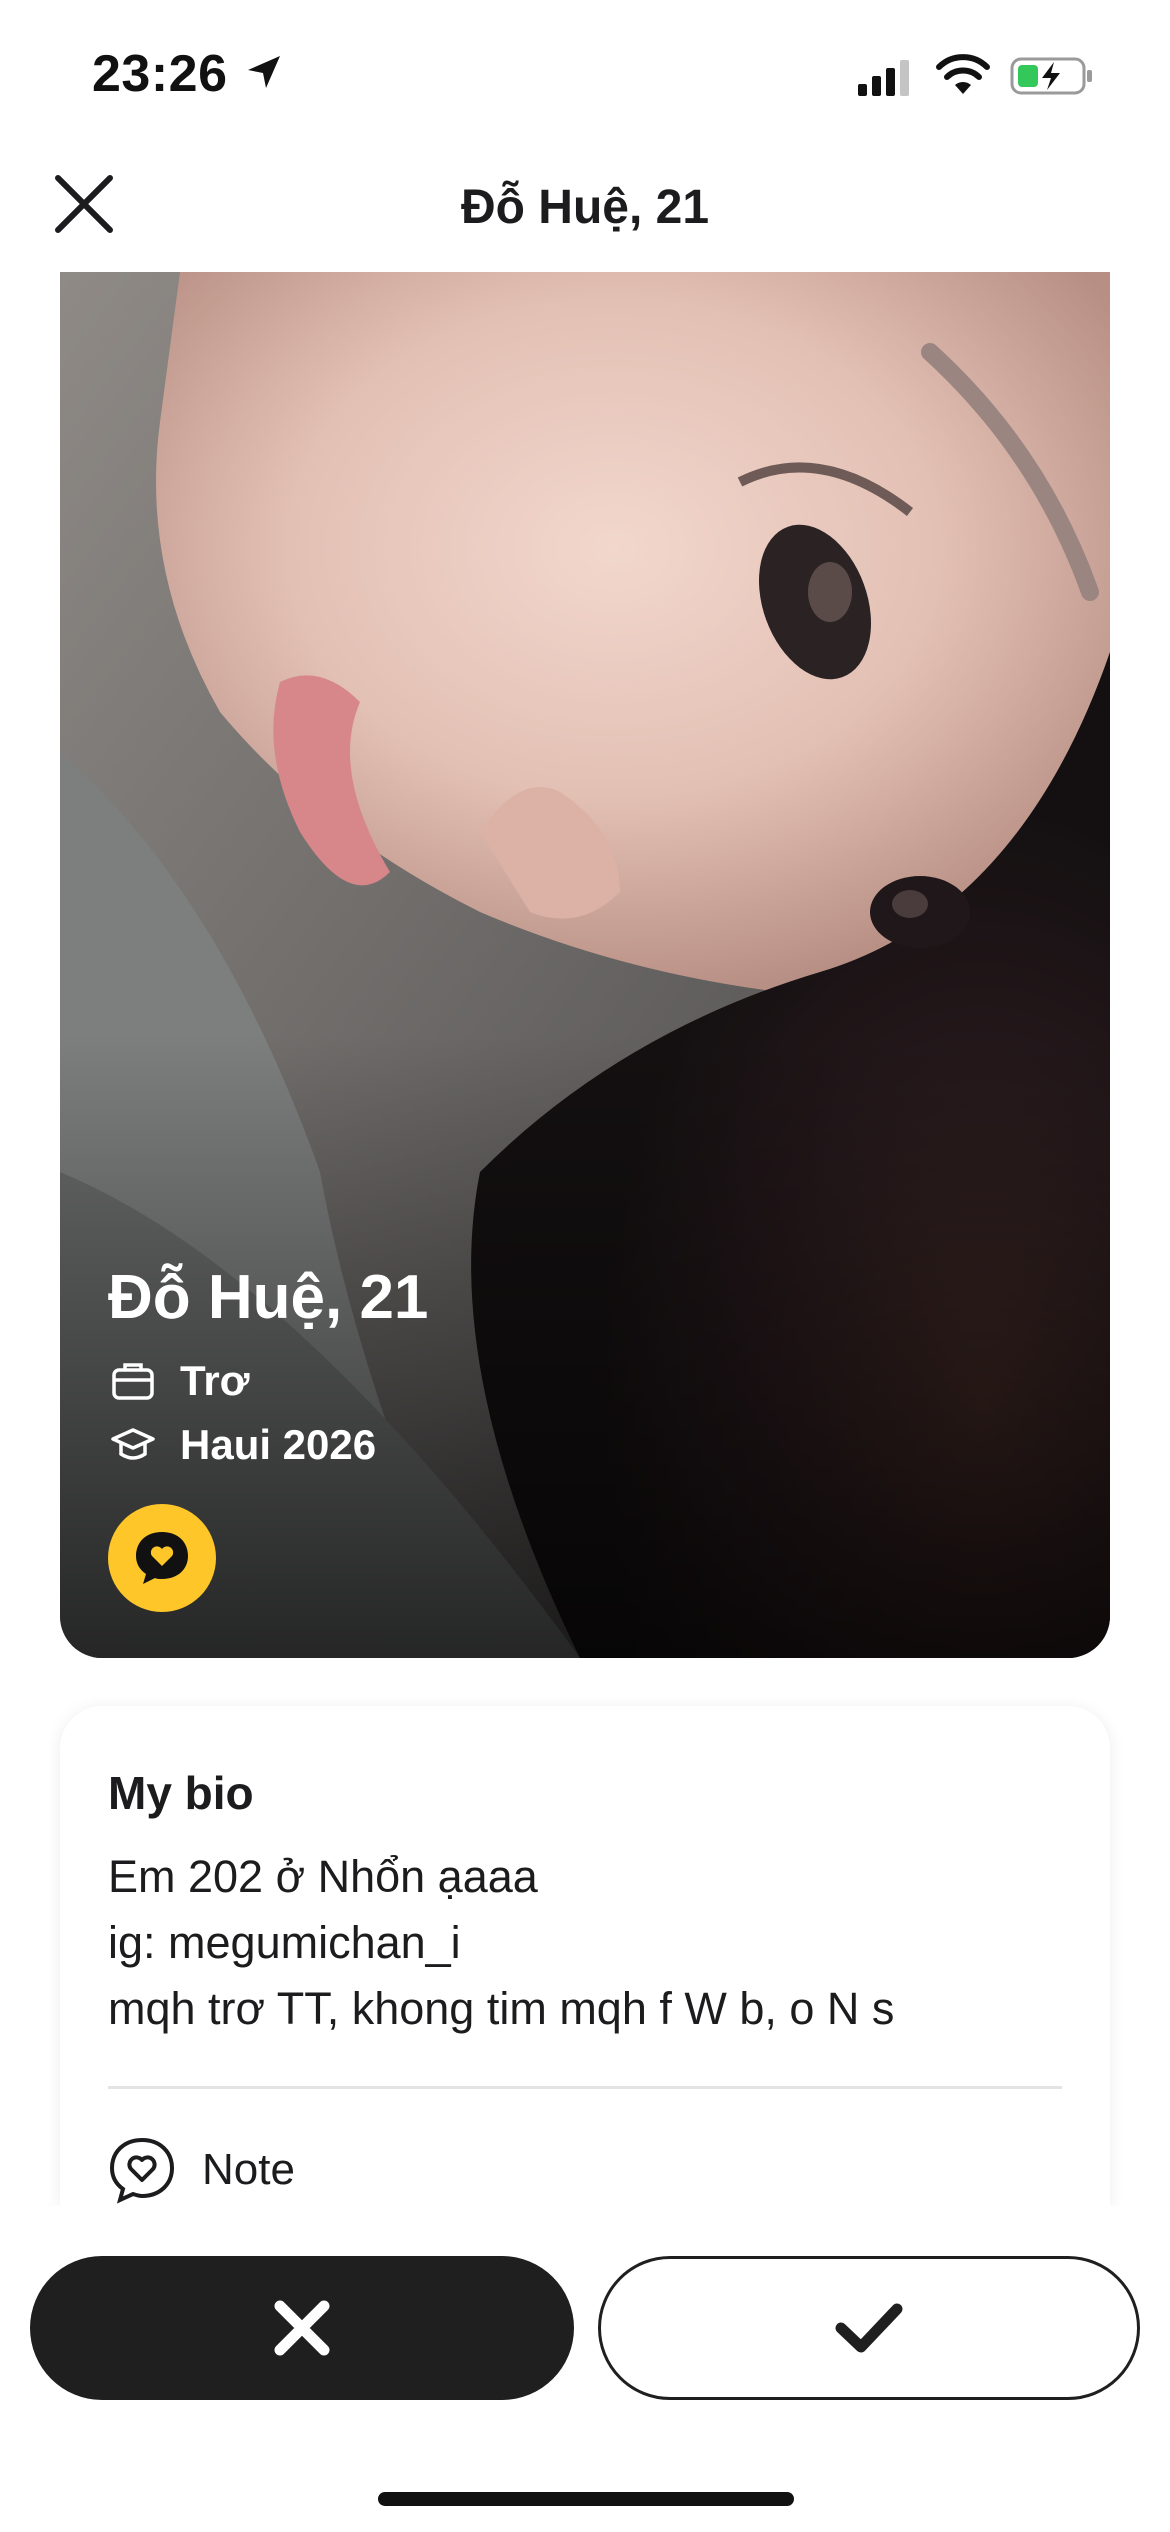  I want to click on chat-badge-button, so click(162, 1558).